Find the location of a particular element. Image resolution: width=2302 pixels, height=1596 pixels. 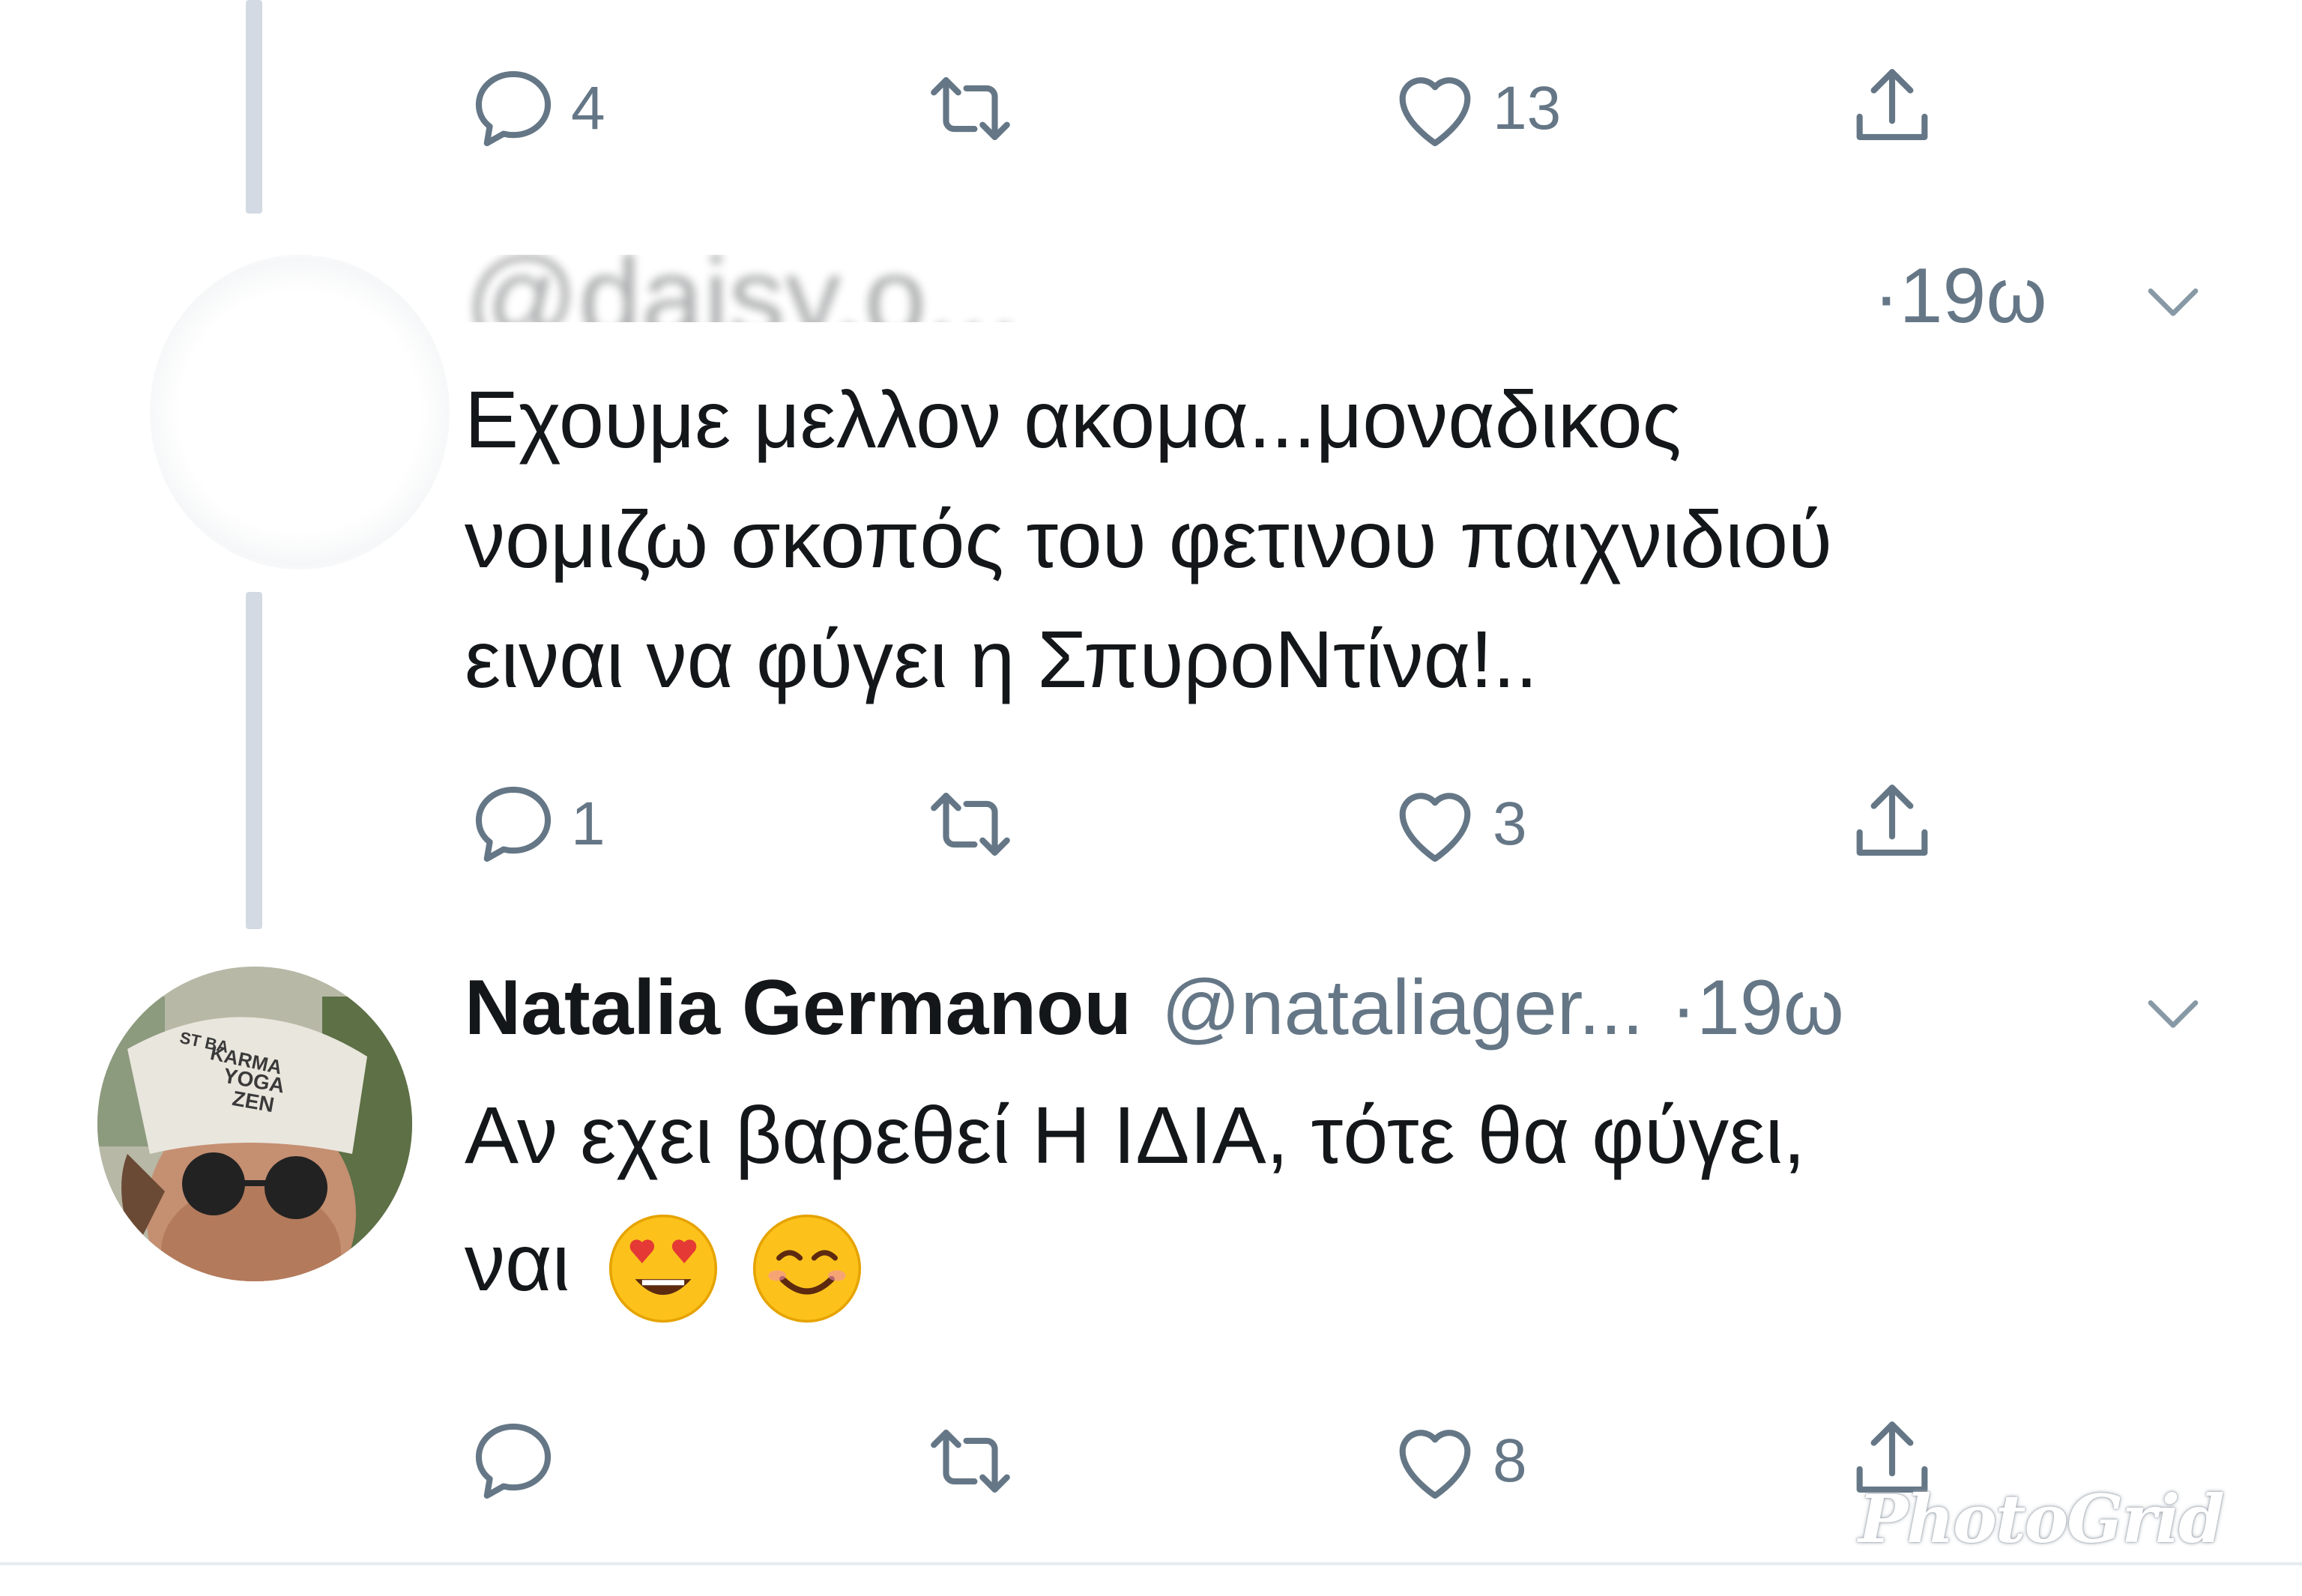

tweet-text-line-with-emoji: ναι is located at coordinates (1135, 1262).